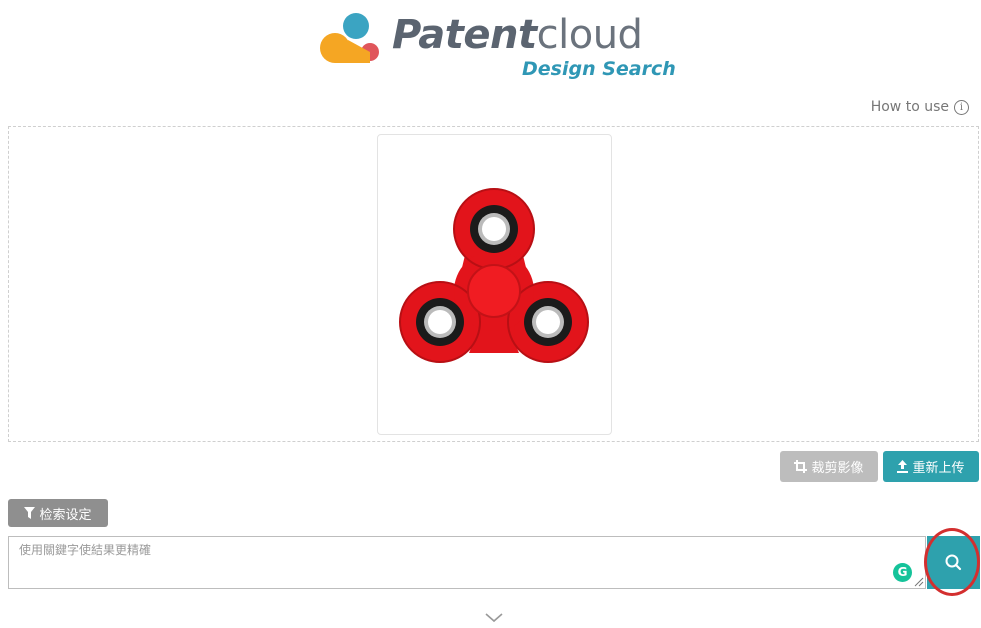 This screenshot has height=628, width=981. What do you see at coordinates (961, 107) in the screenshot?
I see `info-circle-icon: i` at bounding box center [961, 107].